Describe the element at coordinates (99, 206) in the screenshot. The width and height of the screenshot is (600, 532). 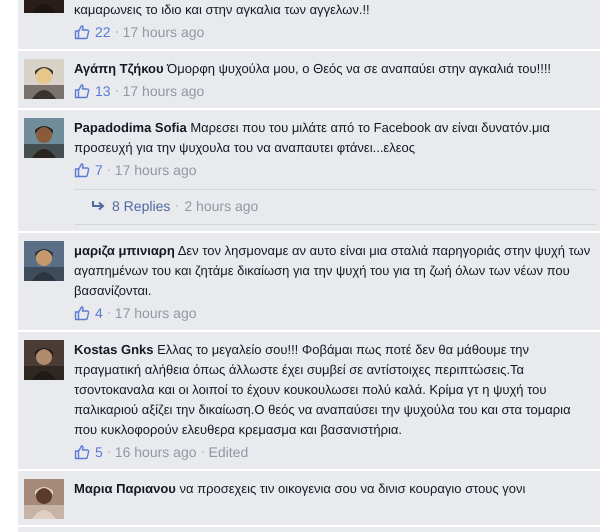
I see `reply-arrow-icon` at that location.